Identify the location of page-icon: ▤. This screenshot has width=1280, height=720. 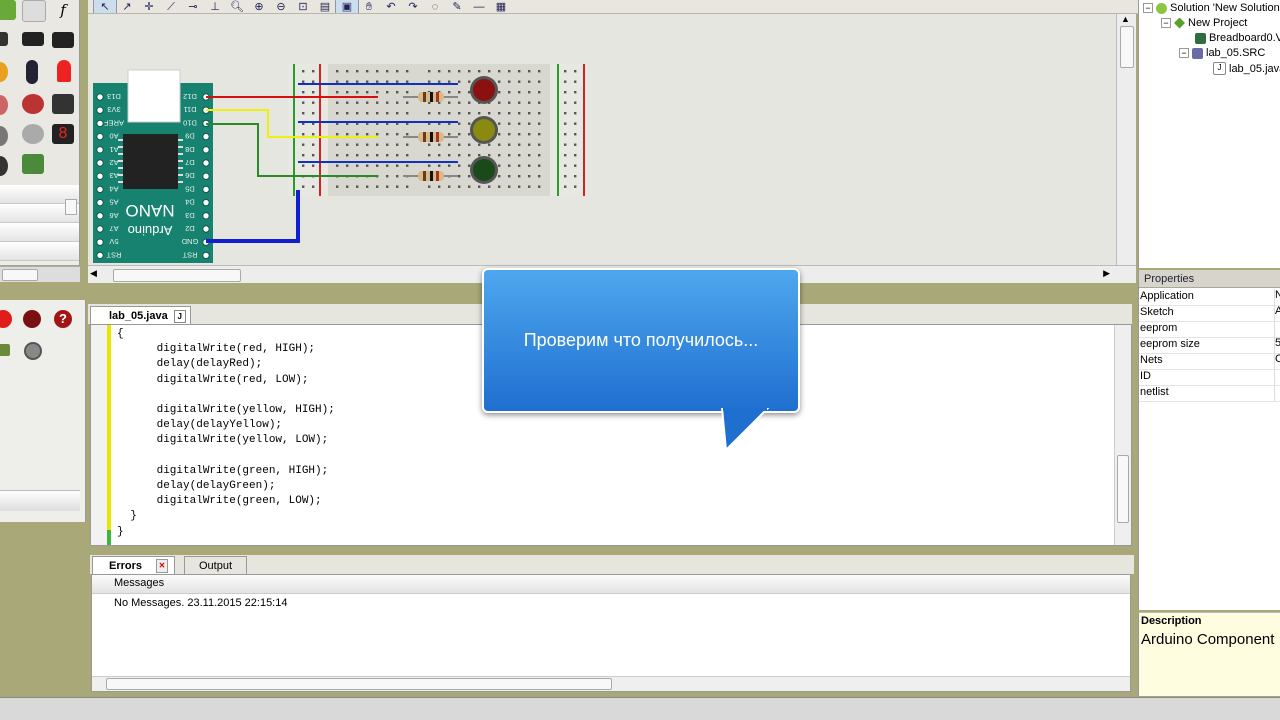
(325, 6).